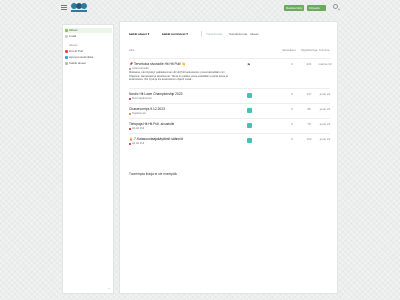  I want to click on nav-divider, so click(201, 34).